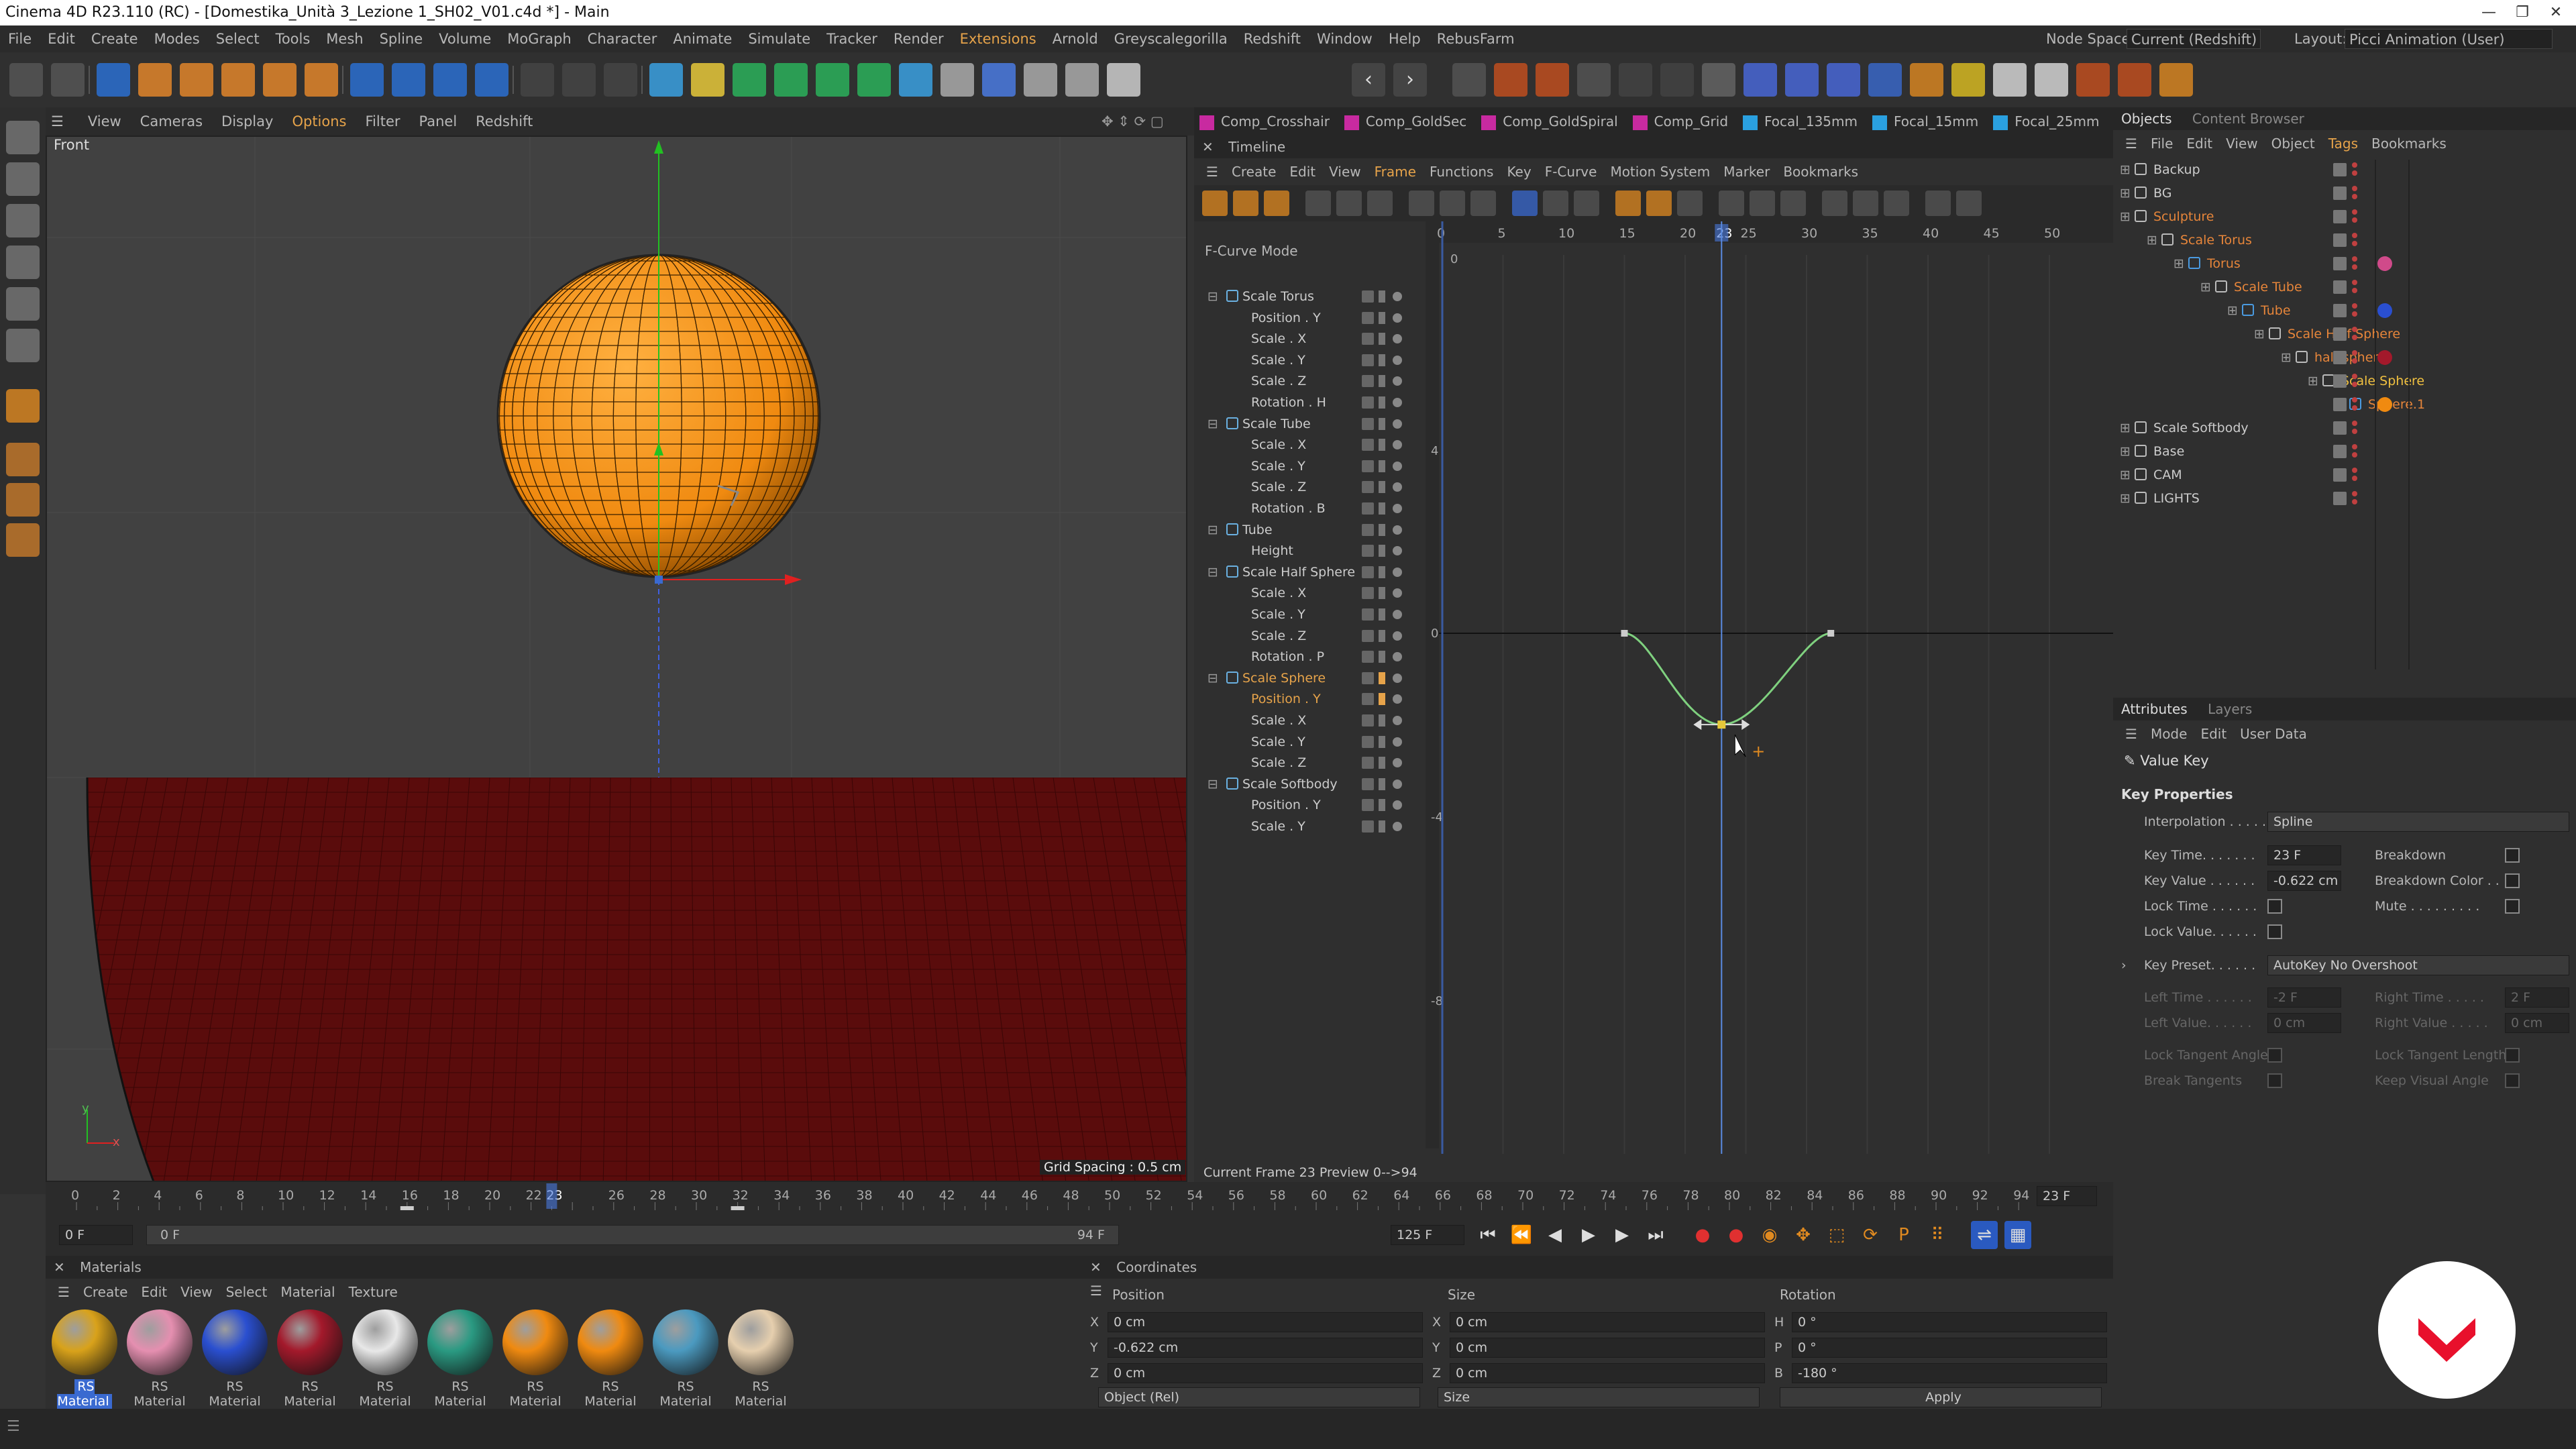  Describe the element at coordinates (1802, 121) in the screenshot. I see `tab-focal-135mm: Focal_135mm` at that location.